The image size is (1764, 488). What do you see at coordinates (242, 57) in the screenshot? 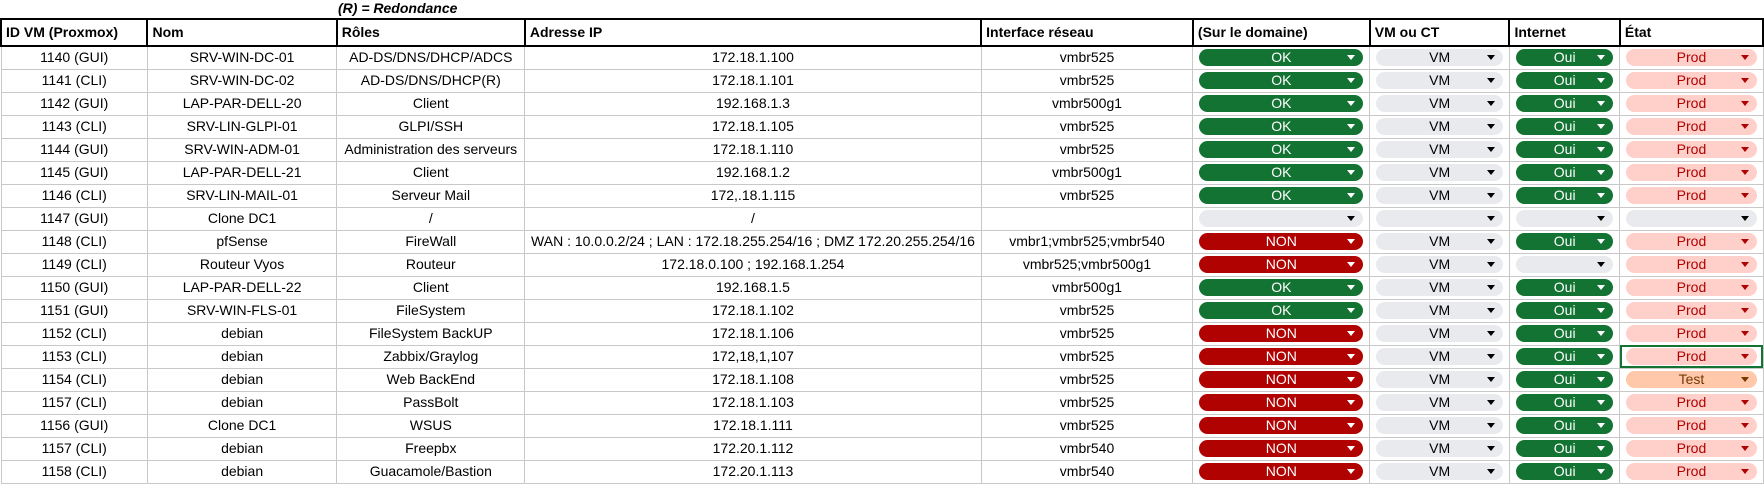
I see `vm-name-cell: SRV-WIN-DC-01` at bounding box center [242, 57].